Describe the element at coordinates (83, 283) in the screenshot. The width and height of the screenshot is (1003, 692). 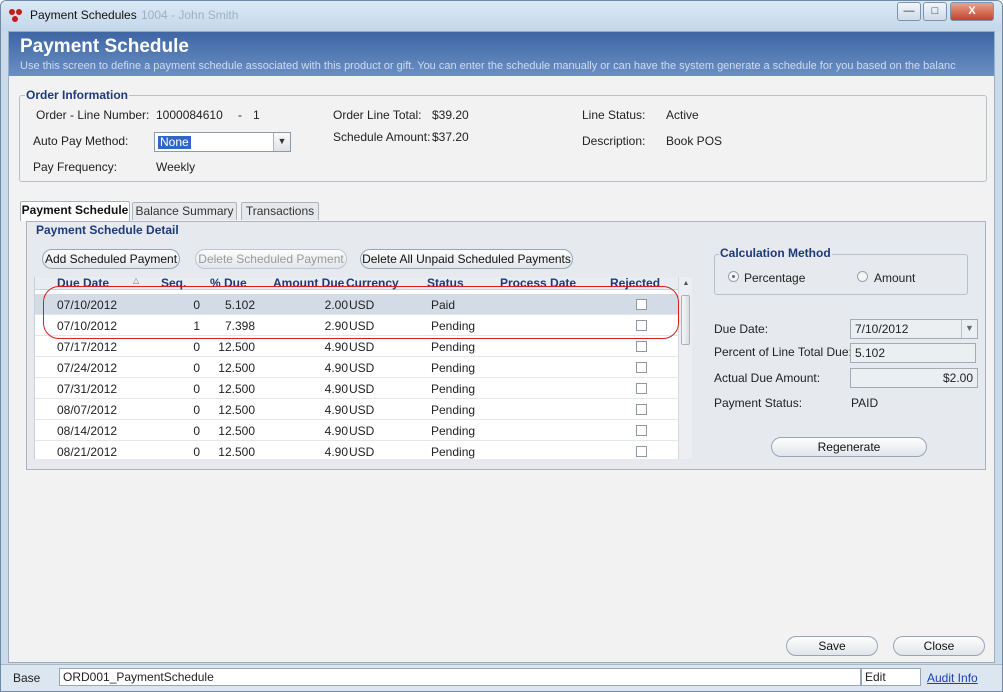
I see `col-due-date: Due Date` at that location.